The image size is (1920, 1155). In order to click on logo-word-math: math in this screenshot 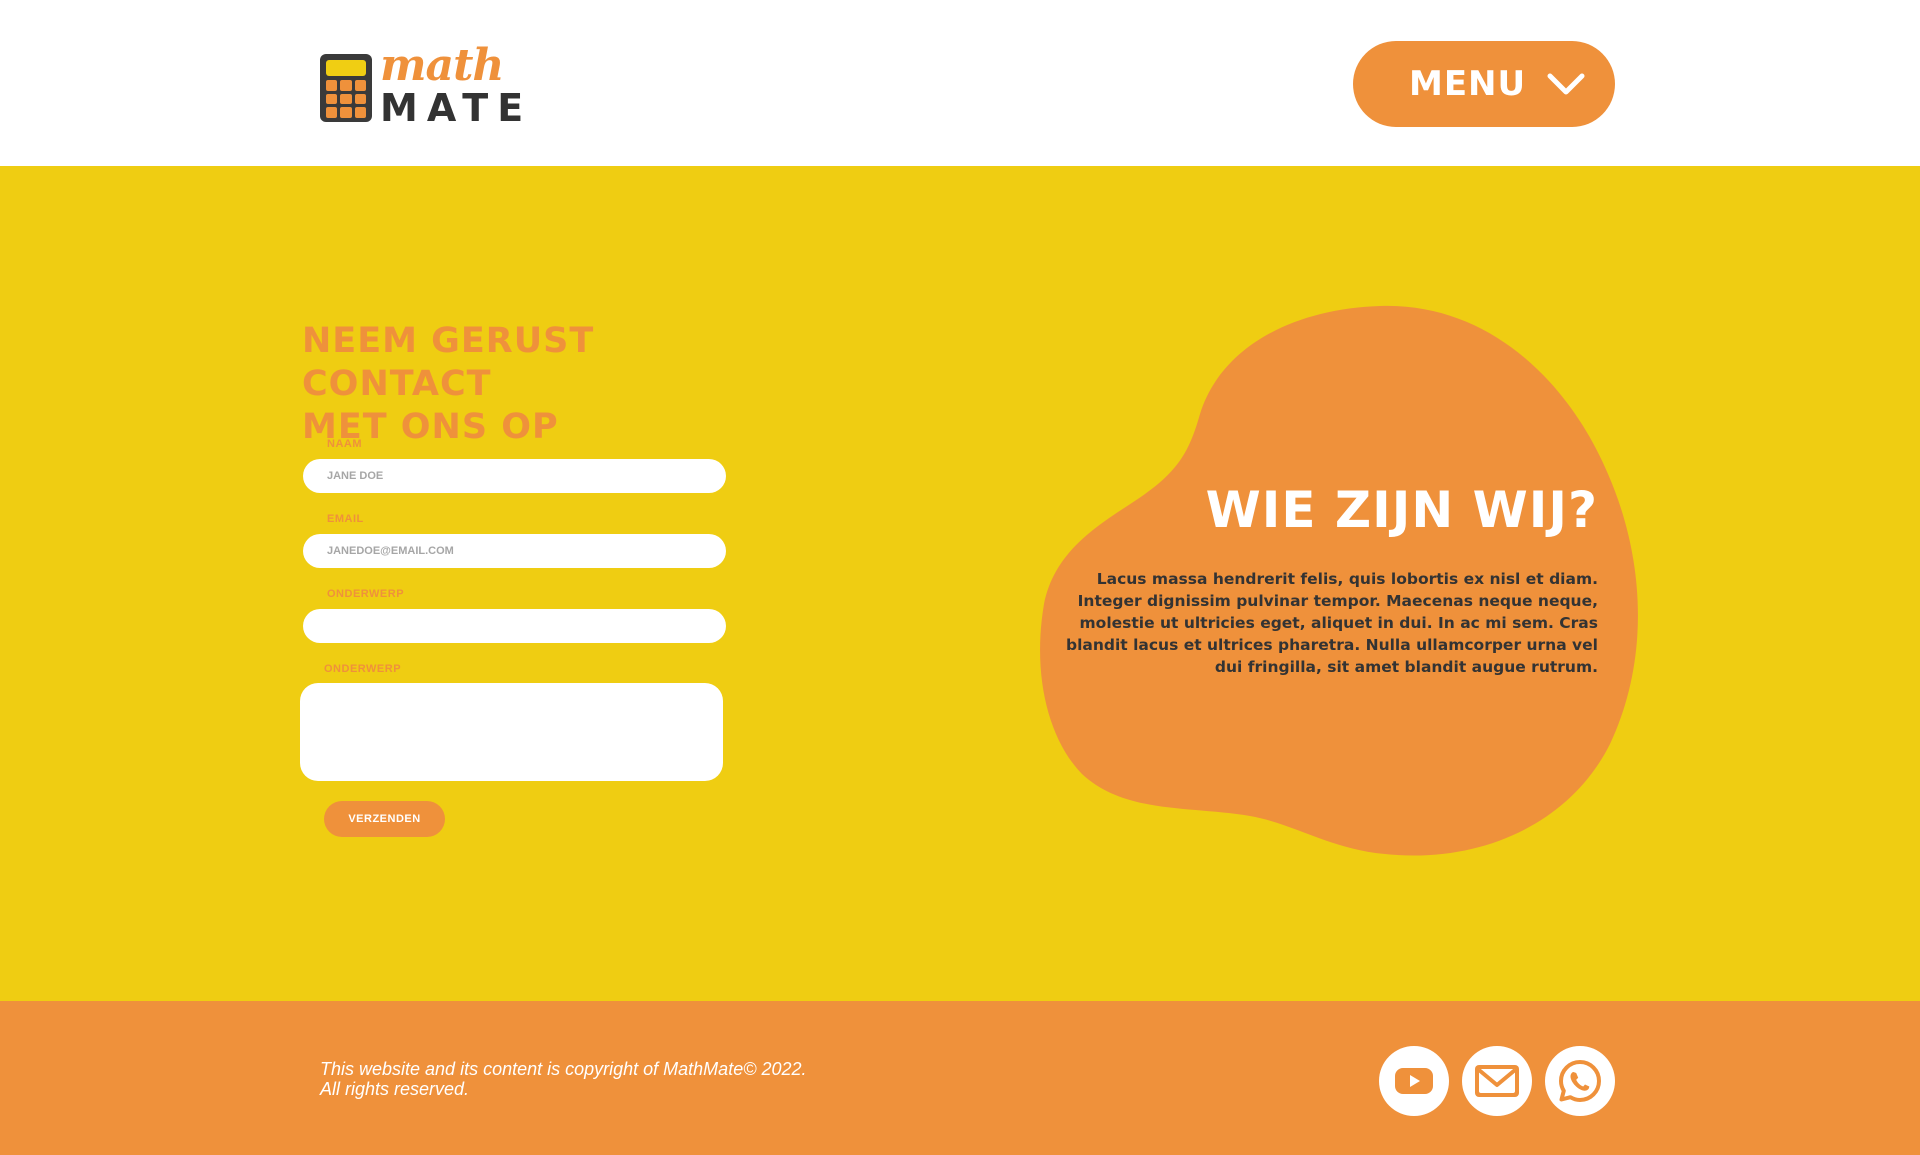, I will do `click(442, 65)`.